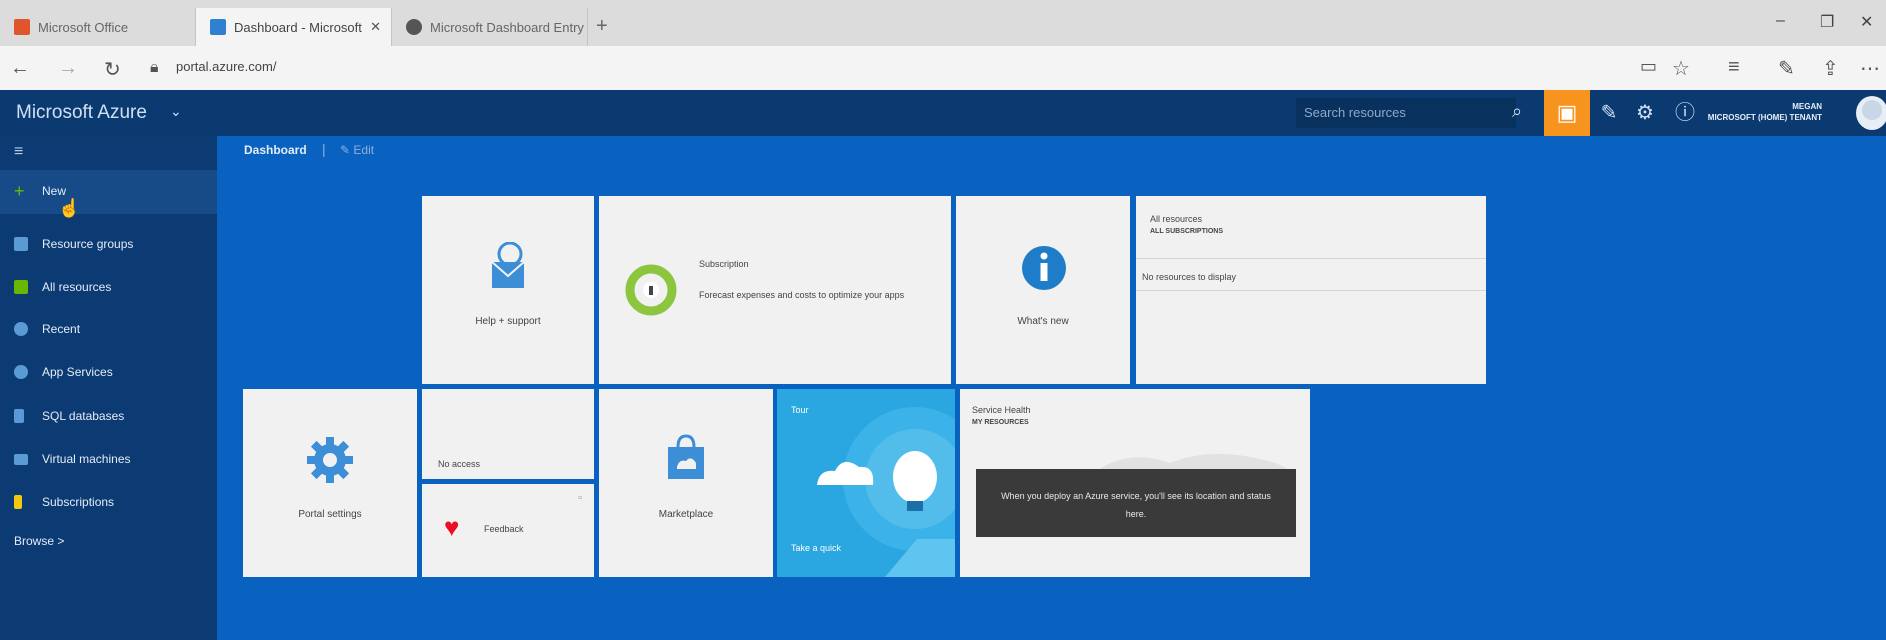 This screenshot has height=640, width=1886. What do you see at coordinates (86, 459) in the screenshot?
I see `sidebar-item-label: Virtual machines` at bounding box center [86, 459].